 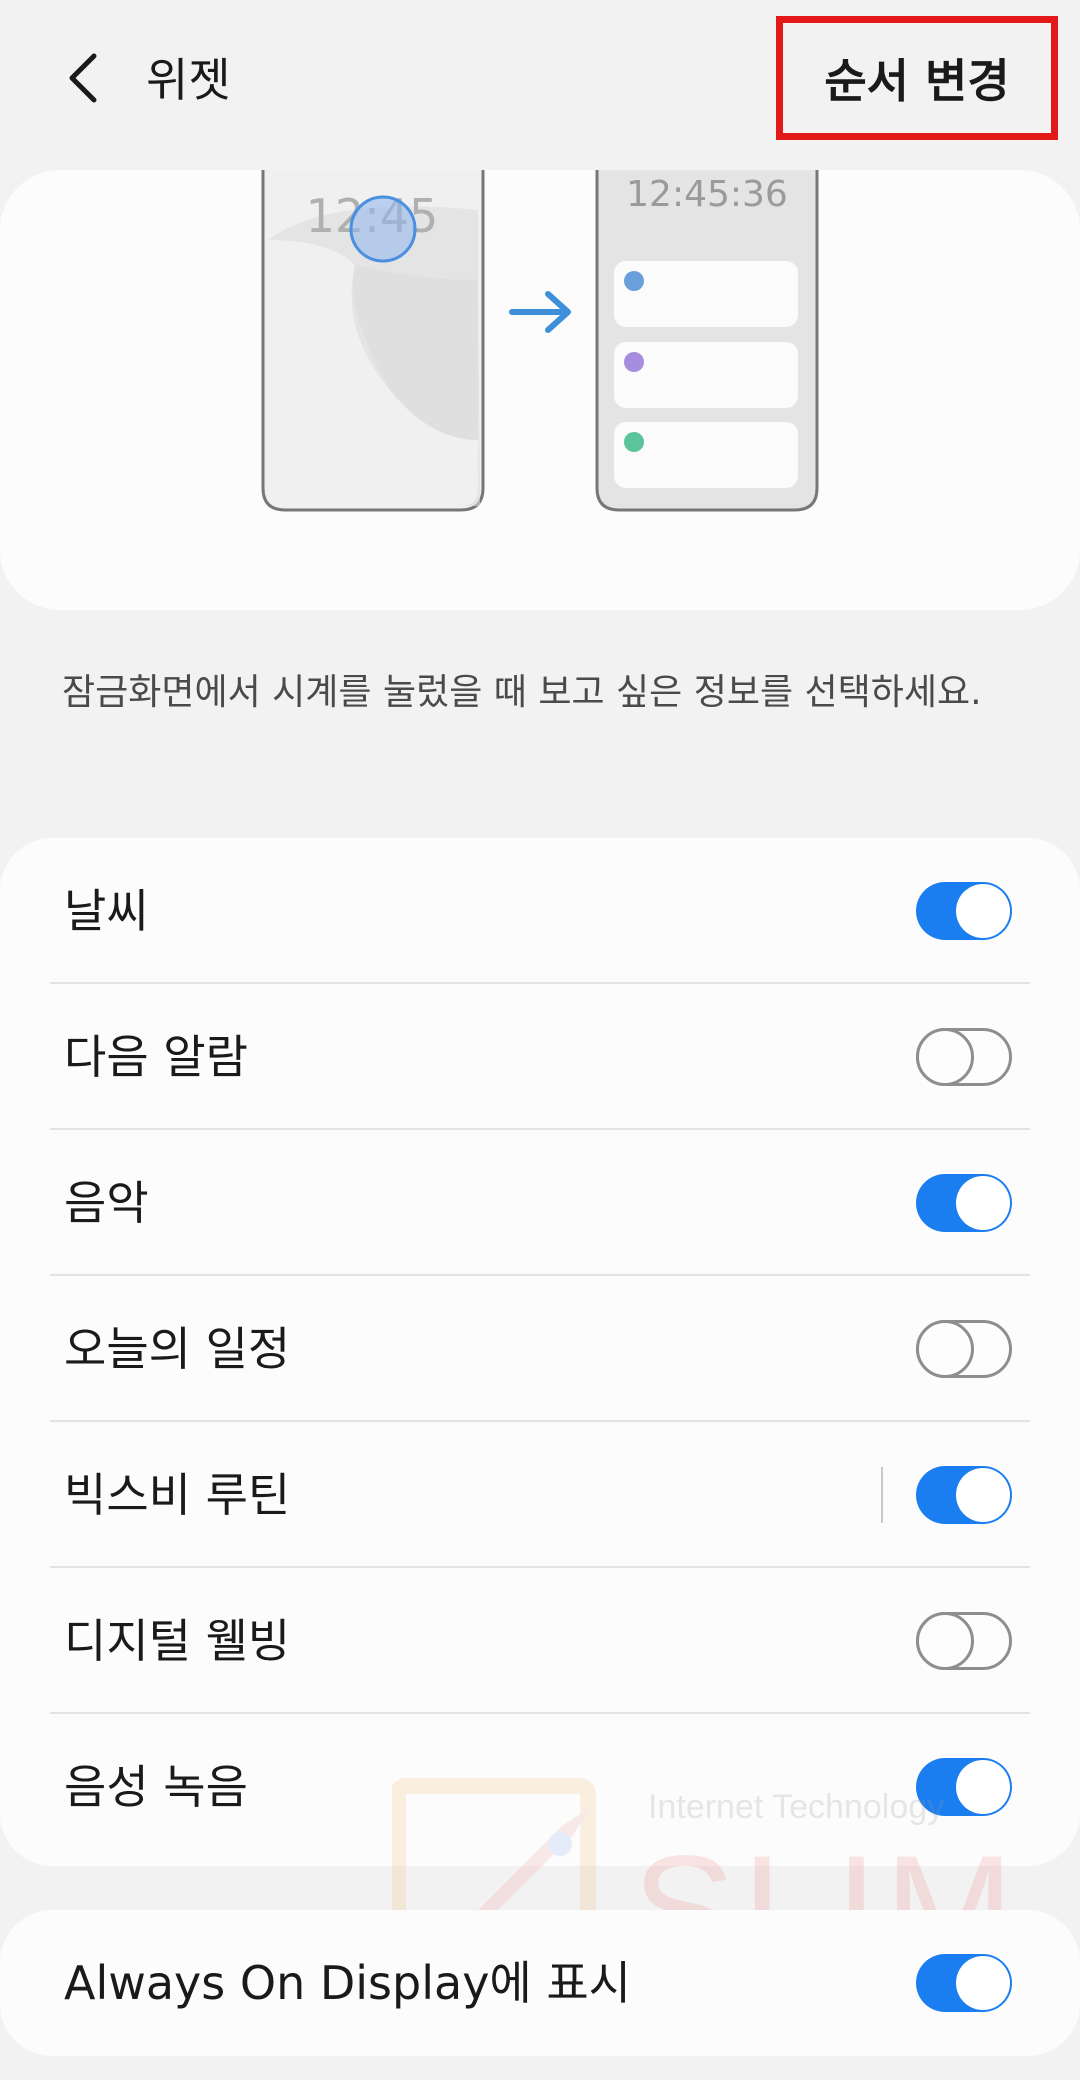 I want to click on aod-label: Always On Display에 표시, so click(x=347, y=1983).